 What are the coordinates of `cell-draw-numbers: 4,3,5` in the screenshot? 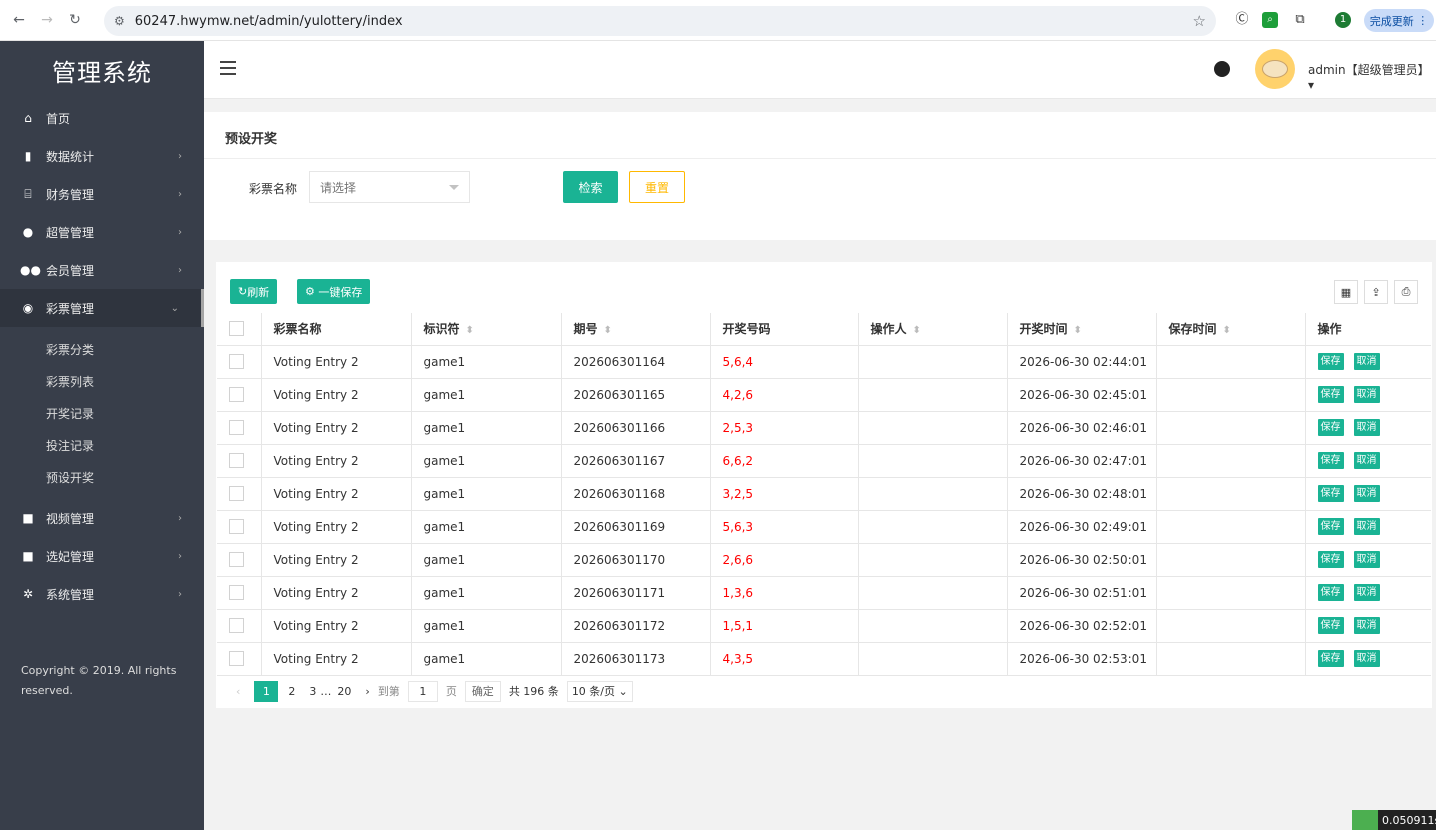 It's located at (784, 659).